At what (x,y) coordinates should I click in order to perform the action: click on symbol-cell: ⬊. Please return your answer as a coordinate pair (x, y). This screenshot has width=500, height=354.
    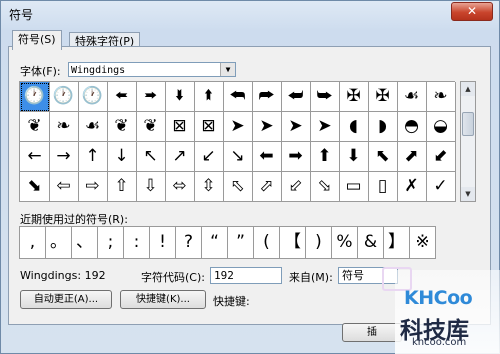
    Looking at the image, I should click on (35, 187).